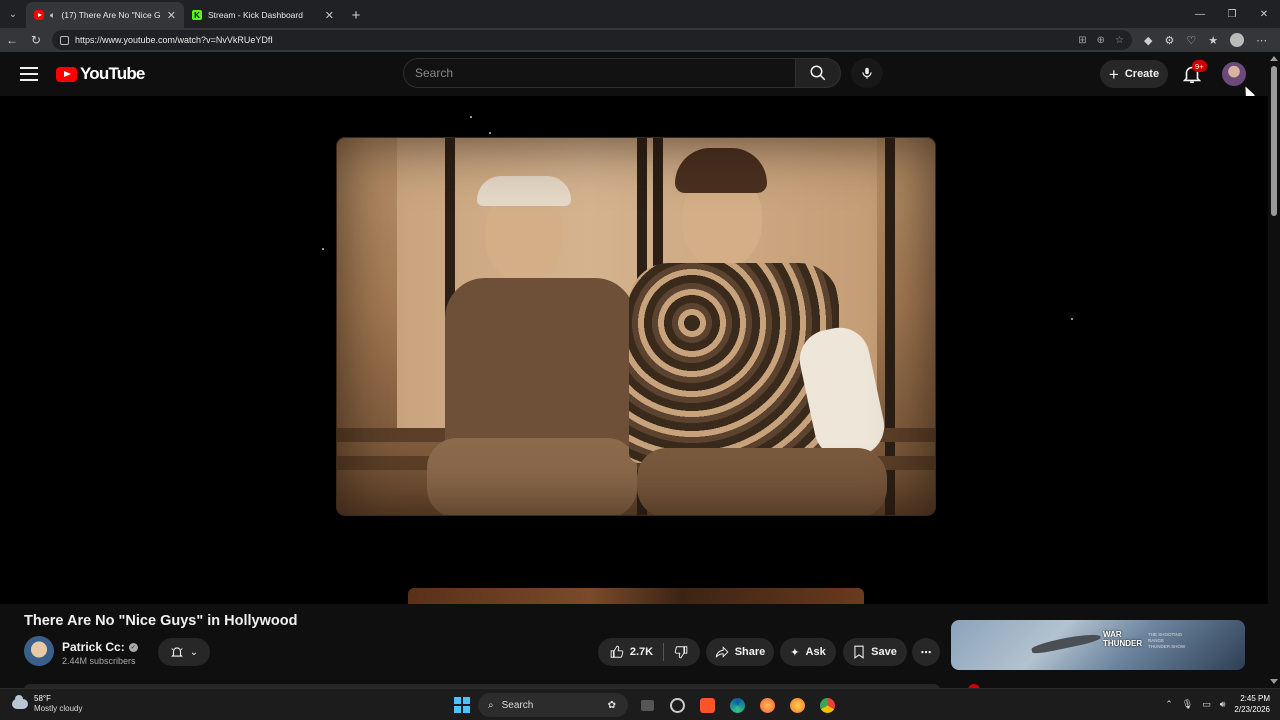 The image size is (1280, 720). I want to click on like-count: 2.7K, so click(641, 652).